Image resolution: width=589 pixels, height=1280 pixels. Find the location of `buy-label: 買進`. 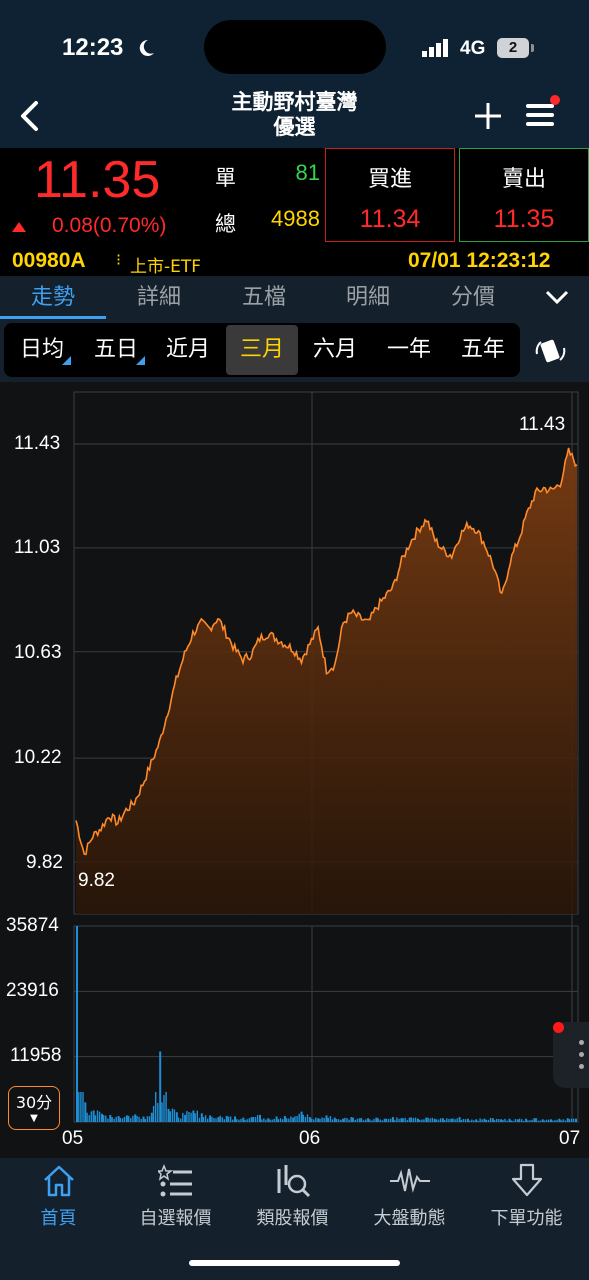

buy-label: 買進 is located at coordinates (389, 179).